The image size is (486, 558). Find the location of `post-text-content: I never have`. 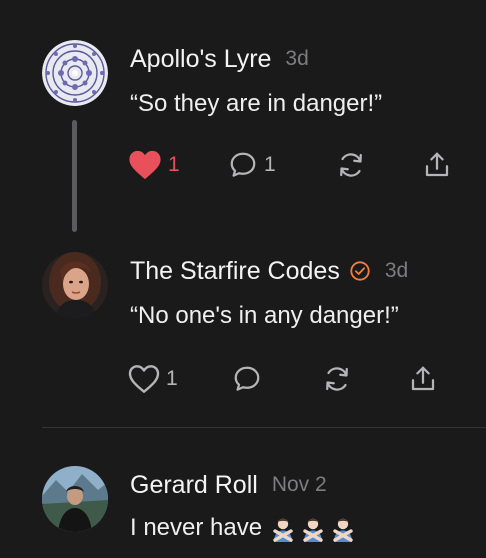

post-text-content: I never have is located at coordinates (196, 527).